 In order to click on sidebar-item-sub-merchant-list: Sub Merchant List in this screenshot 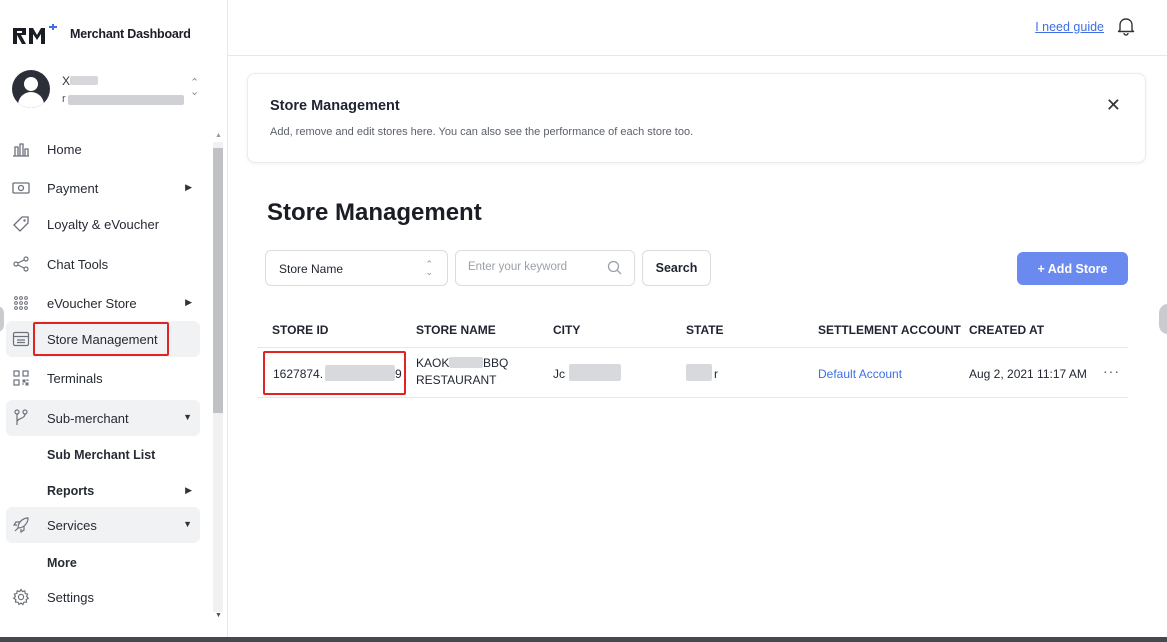, I will do `click(103, 455)`.